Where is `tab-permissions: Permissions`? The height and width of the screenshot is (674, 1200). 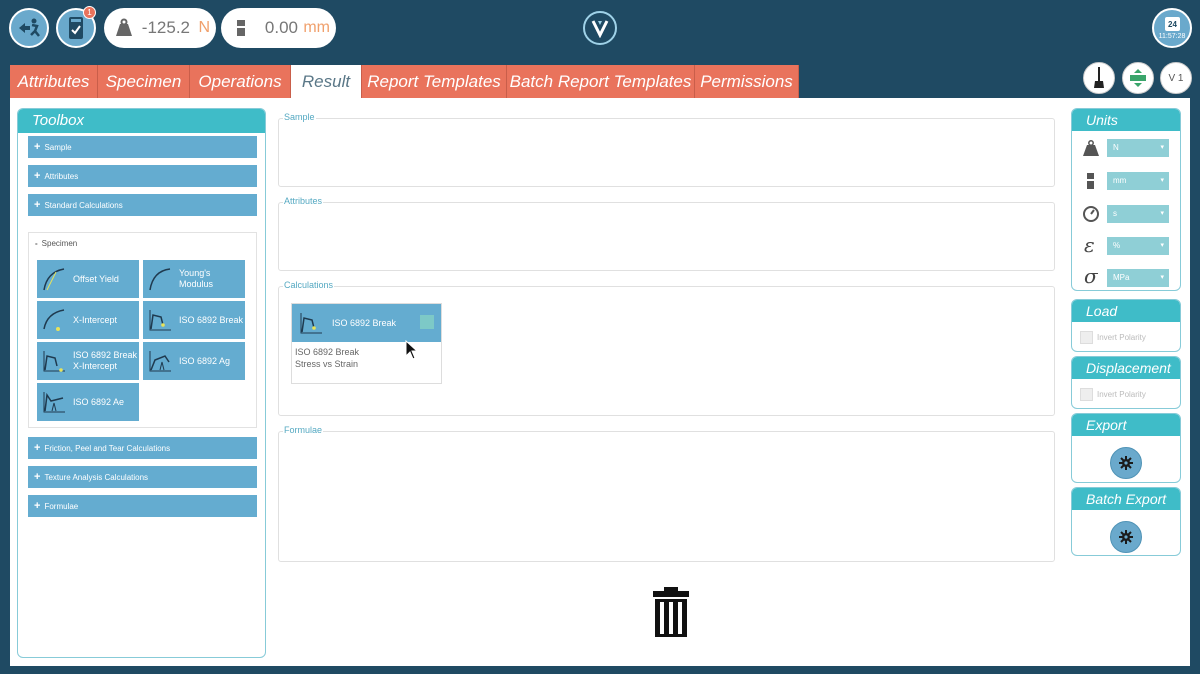 tab-permissions: Permissions is located at coordinates (747, 81).